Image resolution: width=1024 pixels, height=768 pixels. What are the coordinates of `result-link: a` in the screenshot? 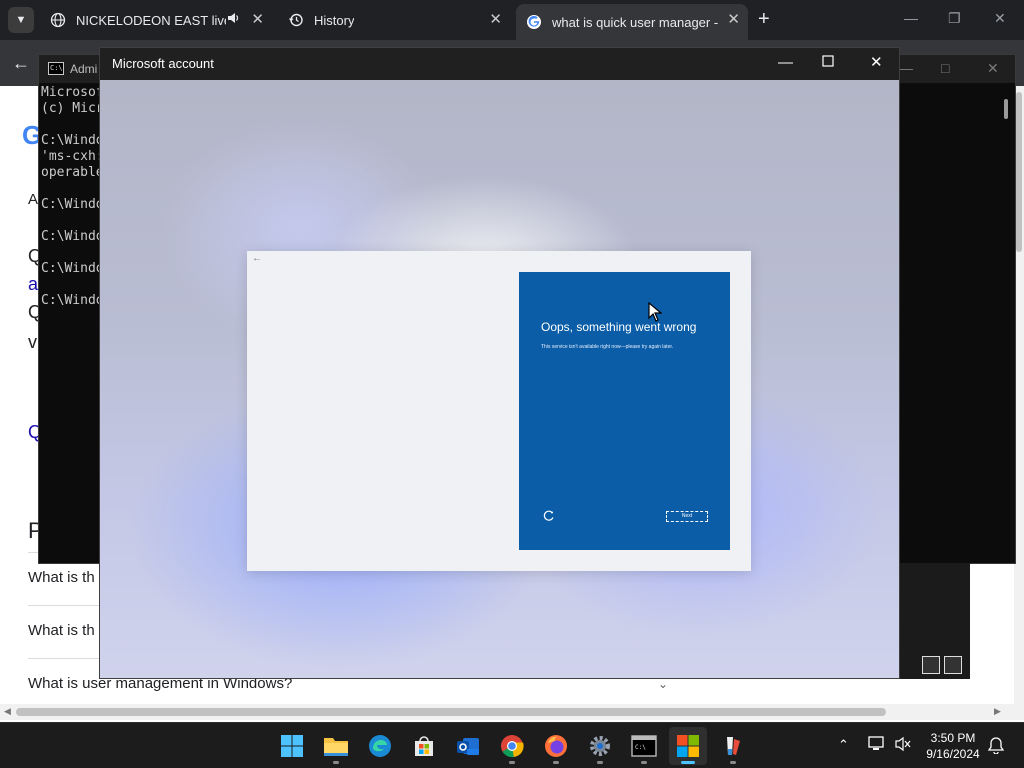 It's located at (33, 284).